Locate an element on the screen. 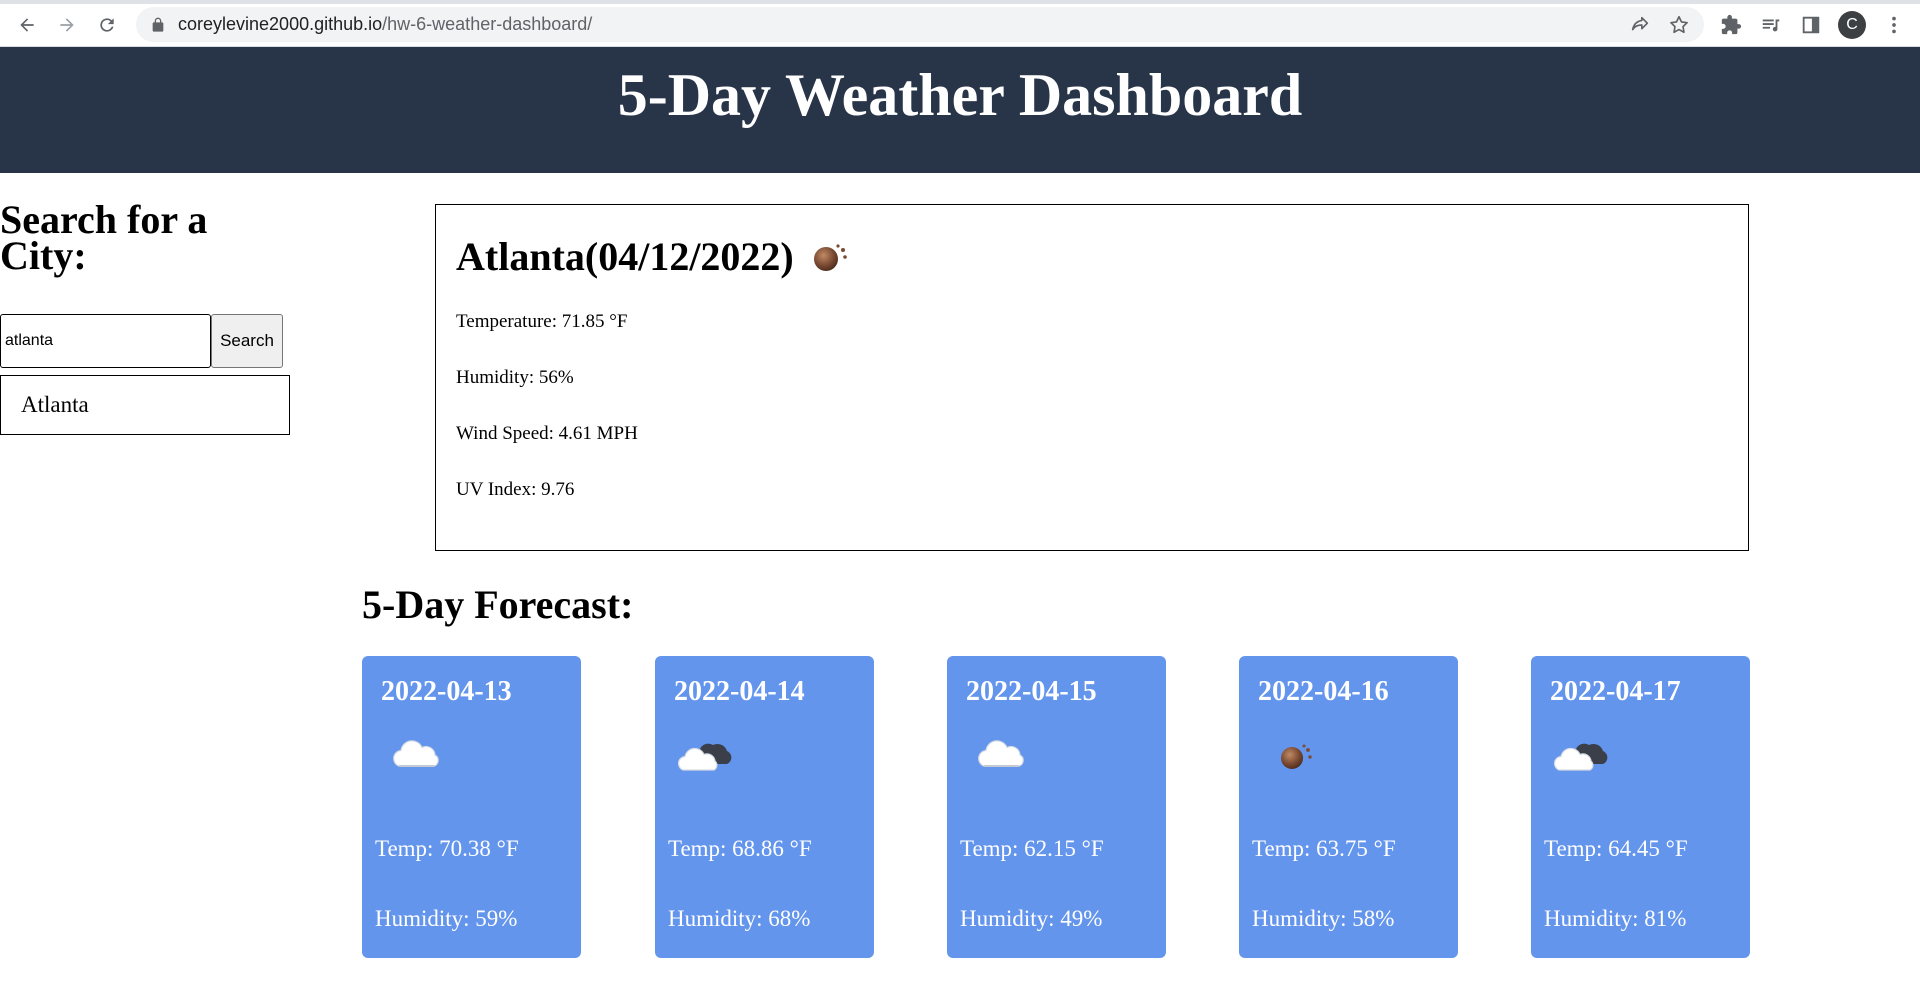 This screenshot has height=988, width=1920. forecast-date: 2022-04-15 is located at coordinates (1031, 691).